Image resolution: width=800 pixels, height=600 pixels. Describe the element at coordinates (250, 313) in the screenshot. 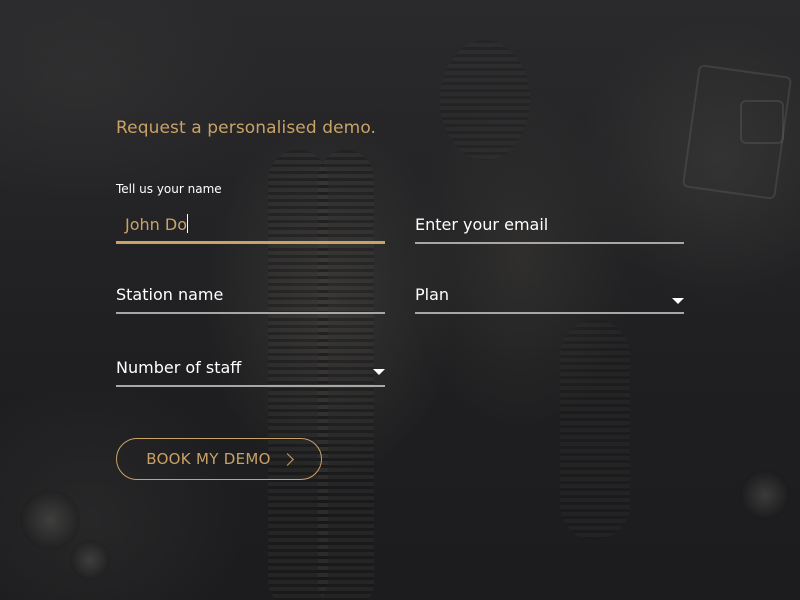

I see `station-name-field-underline` at that location.